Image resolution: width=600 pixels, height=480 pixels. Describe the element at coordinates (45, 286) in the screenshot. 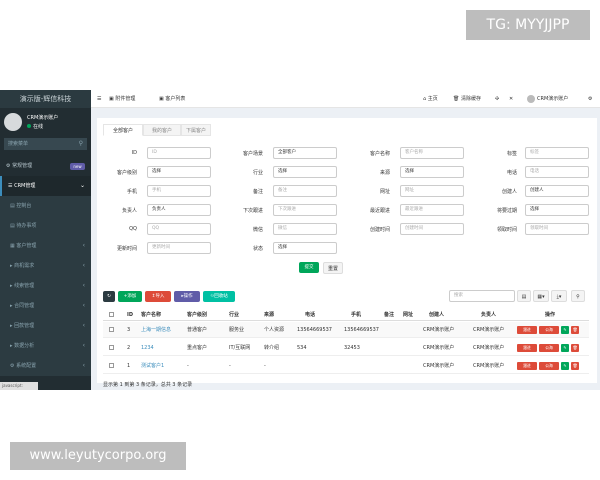

I see `sidebar-item-leads: ▸ 线索管理 ‹` at that location.